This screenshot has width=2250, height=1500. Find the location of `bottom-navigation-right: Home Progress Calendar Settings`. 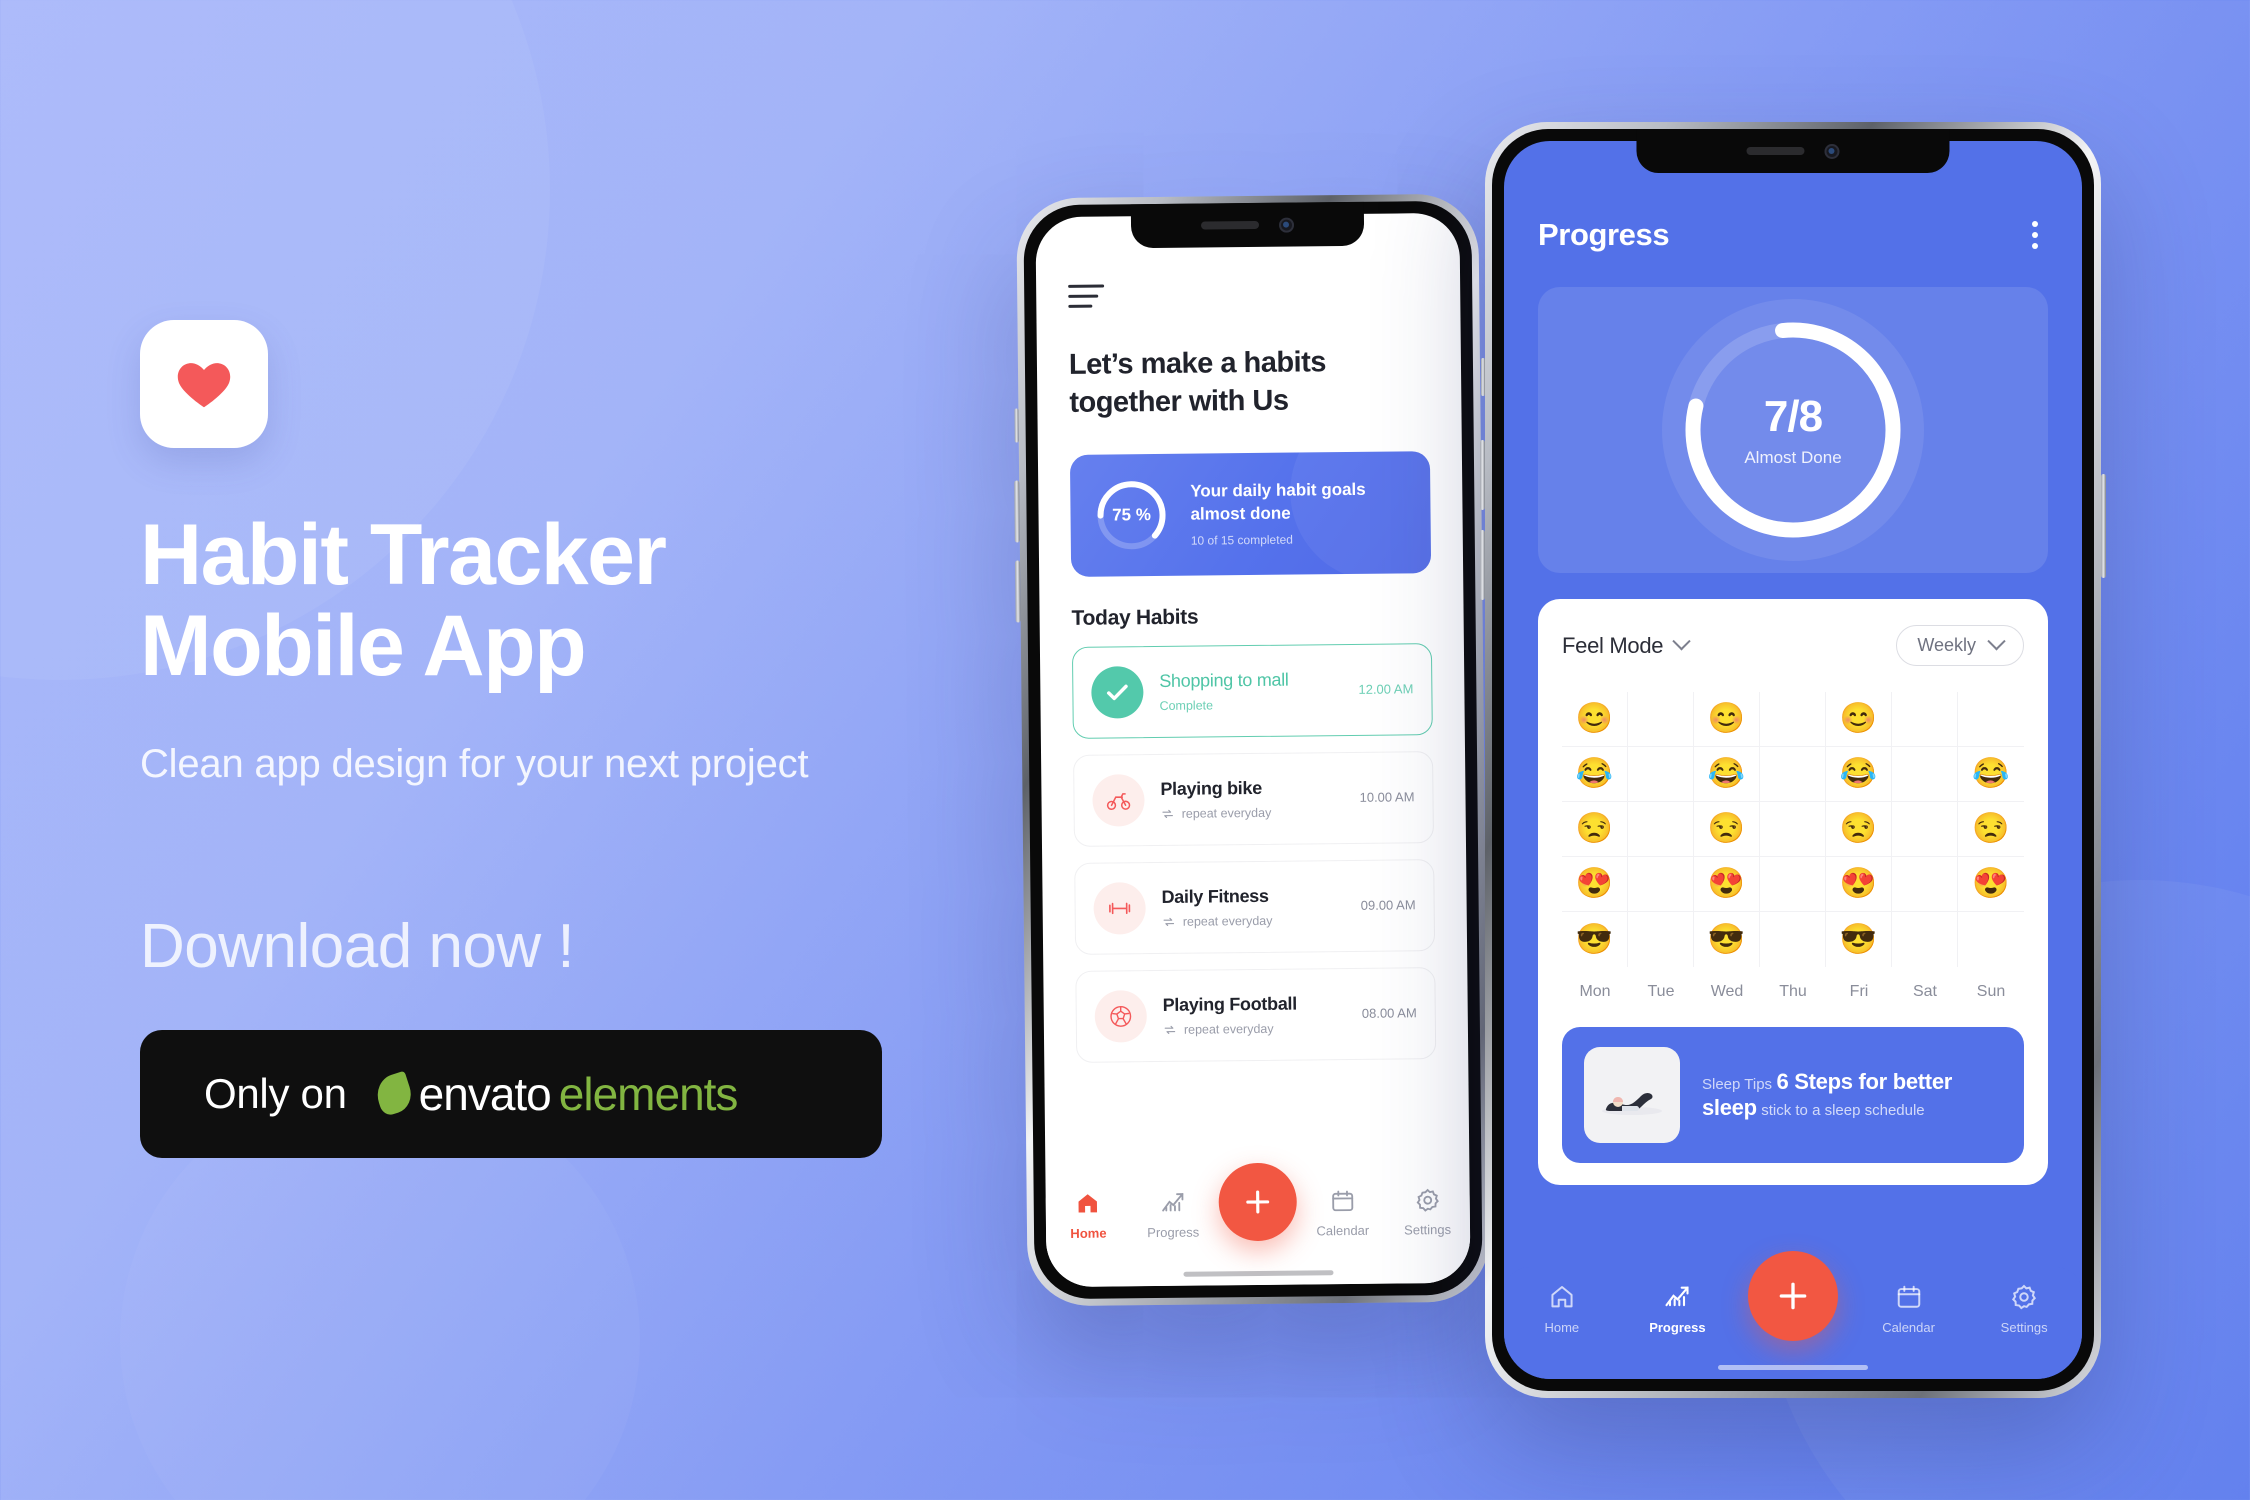

bottom-navigation-right: Home Progress Calendar Settings is located at coordinates (1793, 1315).